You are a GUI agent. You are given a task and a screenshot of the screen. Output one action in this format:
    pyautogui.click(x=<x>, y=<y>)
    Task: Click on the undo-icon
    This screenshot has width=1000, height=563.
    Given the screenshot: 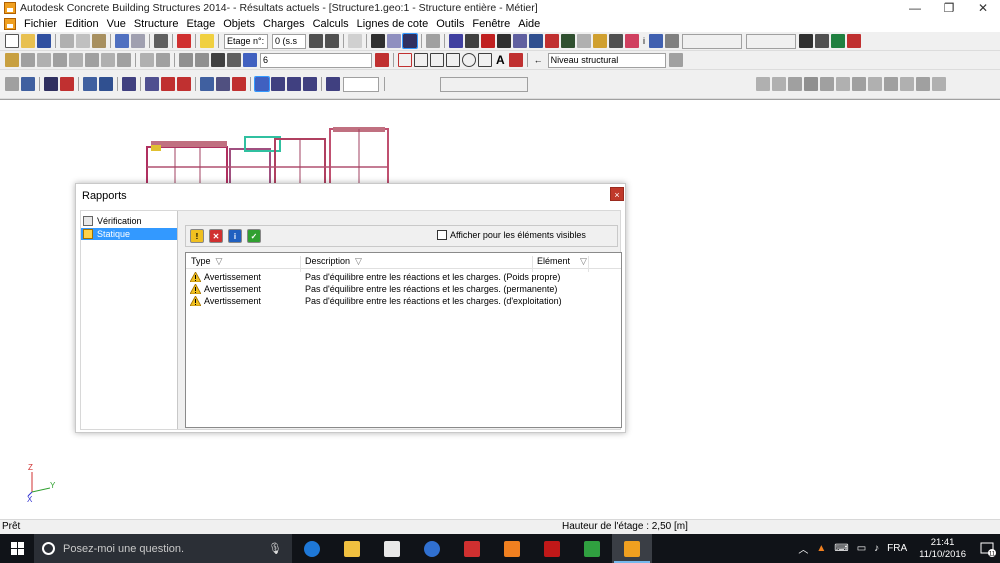 What is the action you would take?
    pyautogui.click(x=122, y=41)
    